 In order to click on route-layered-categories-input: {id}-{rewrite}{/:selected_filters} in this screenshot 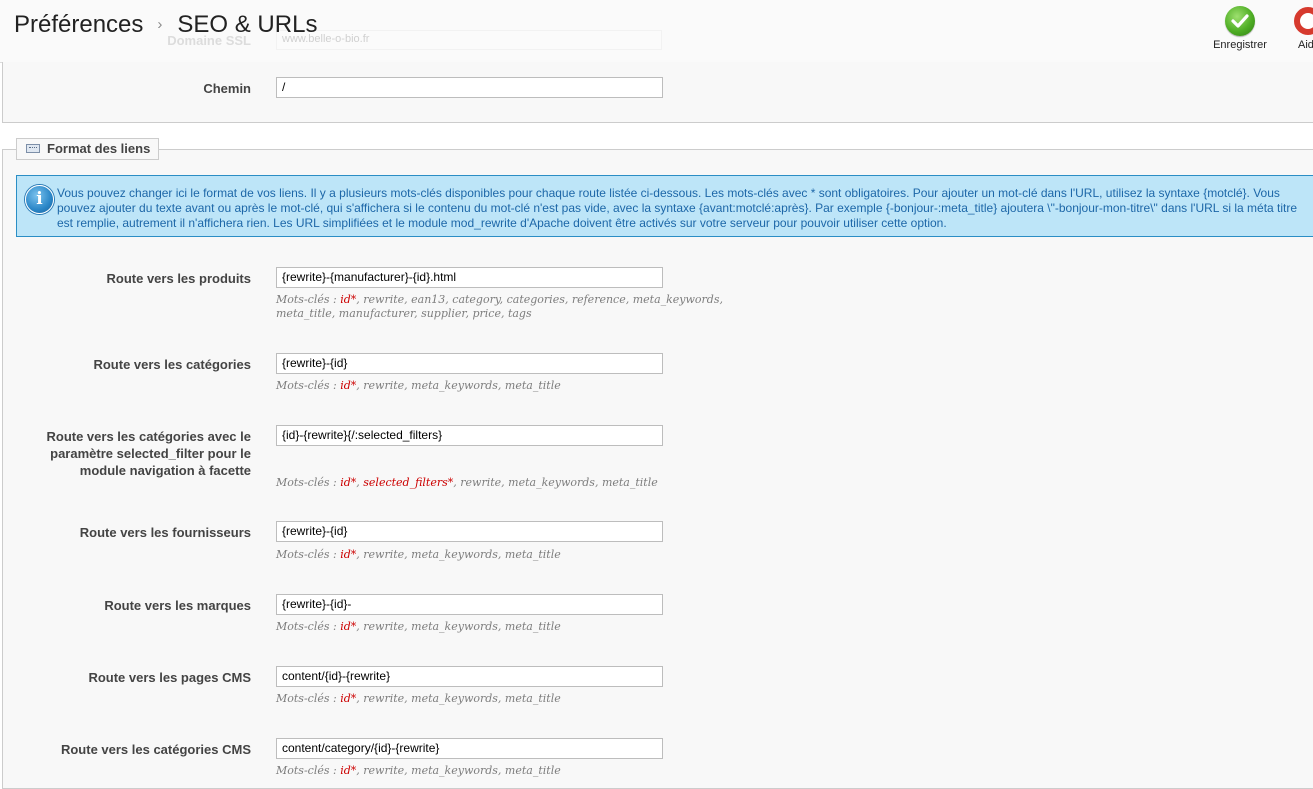, I will do `click(469, 435)`.